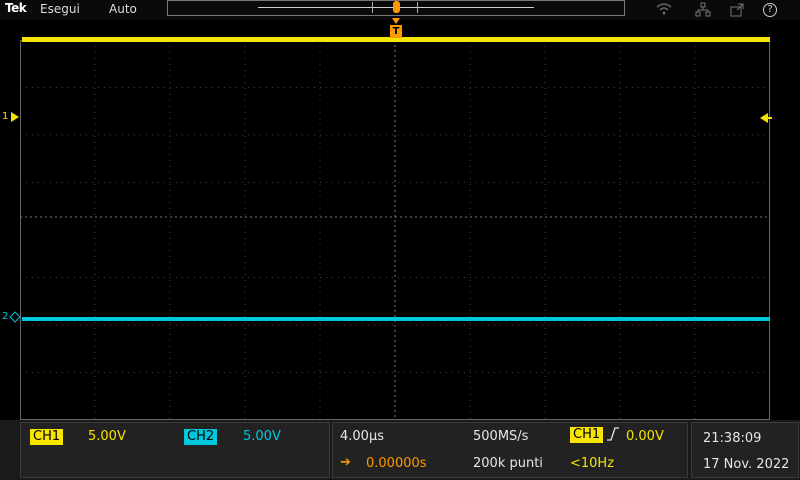 This screenshot has width=800, height=480. I want to click on trigger-source-badge: CH1, so click(587, 435).